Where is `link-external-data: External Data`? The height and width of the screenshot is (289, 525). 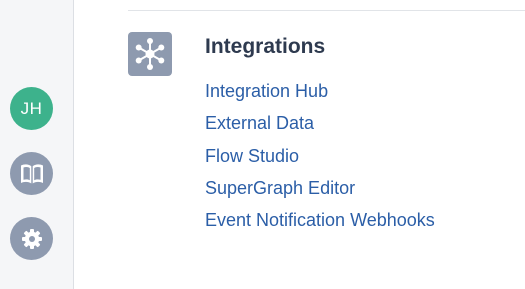 link-external-data: External Data is located at coordinates (320, 127).